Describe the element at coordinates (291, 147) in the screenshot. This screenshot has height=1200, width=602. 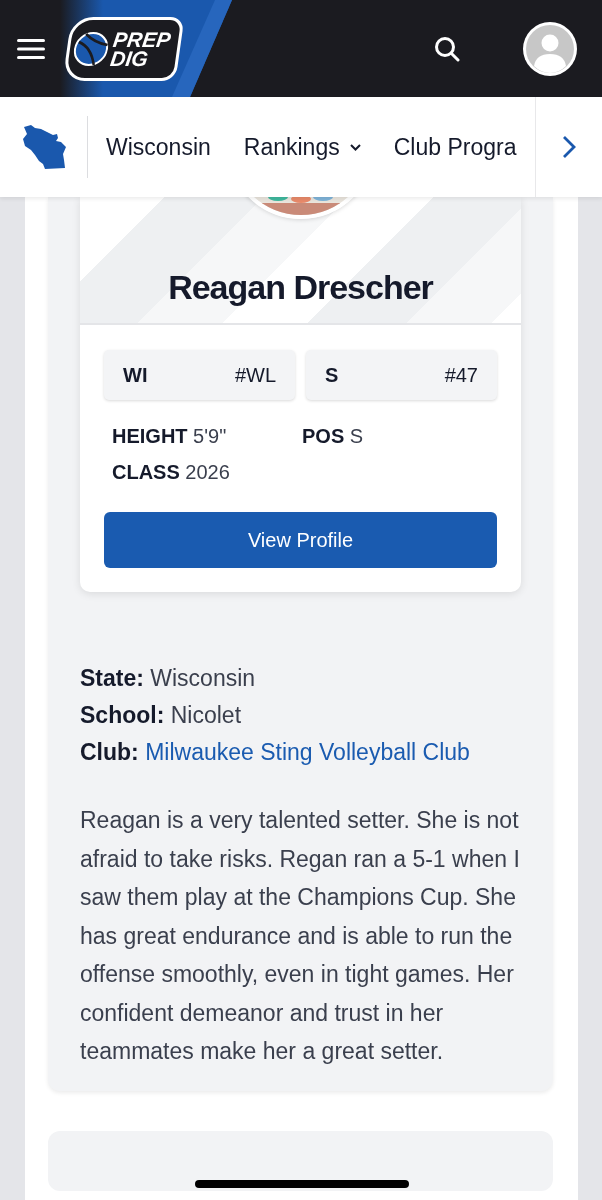
I see `nav-link-label: Rankings` at that location.